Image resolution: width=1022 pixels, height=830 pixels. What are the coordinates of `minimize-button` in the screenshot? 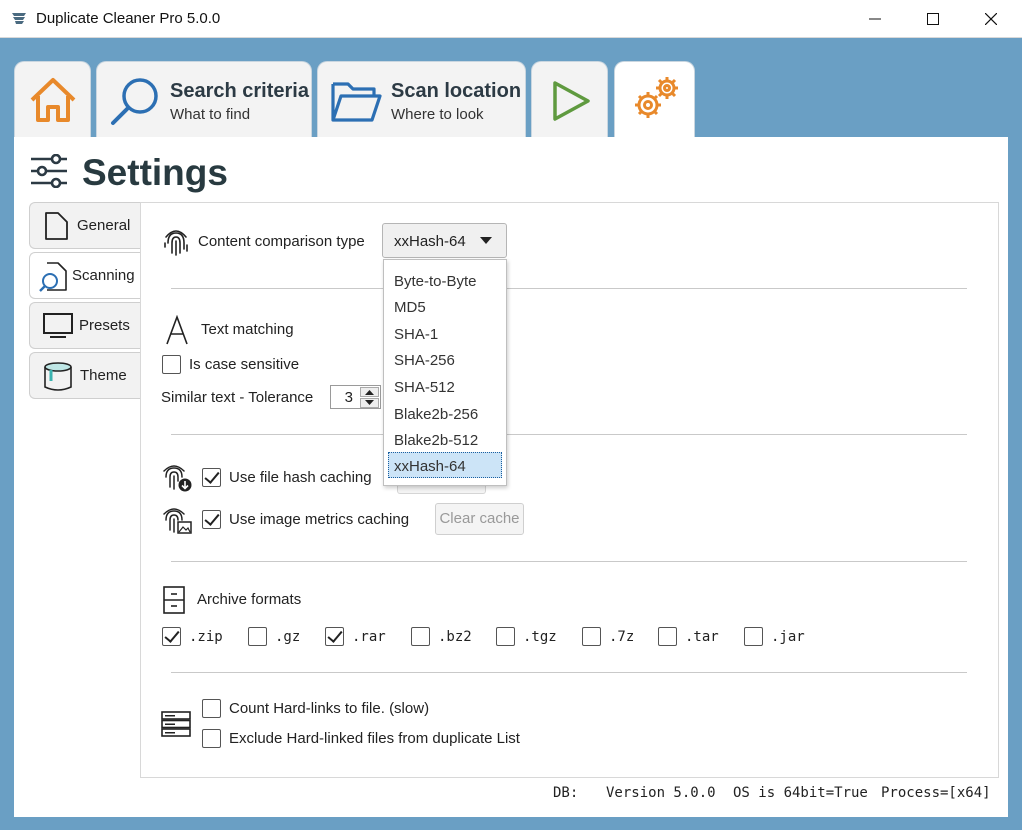 It's located at (875, 19).